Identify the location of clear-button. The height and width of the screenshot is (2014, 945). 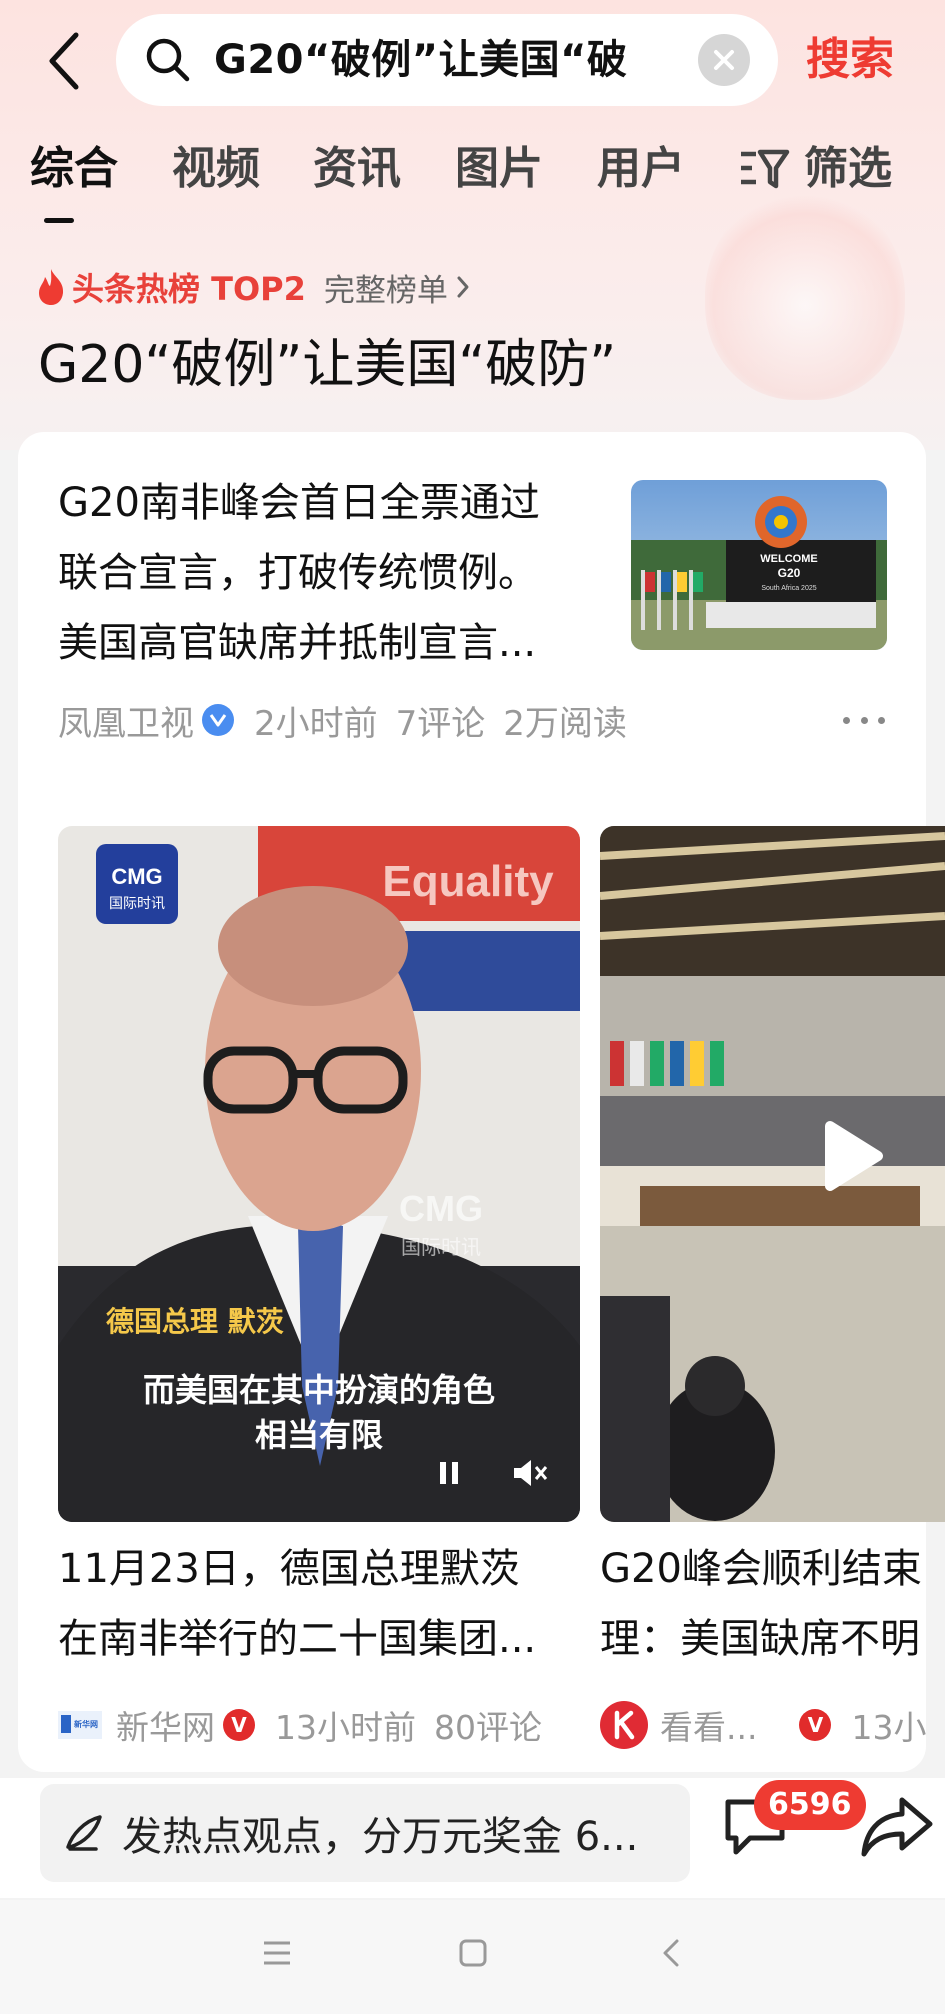
(724, 60).